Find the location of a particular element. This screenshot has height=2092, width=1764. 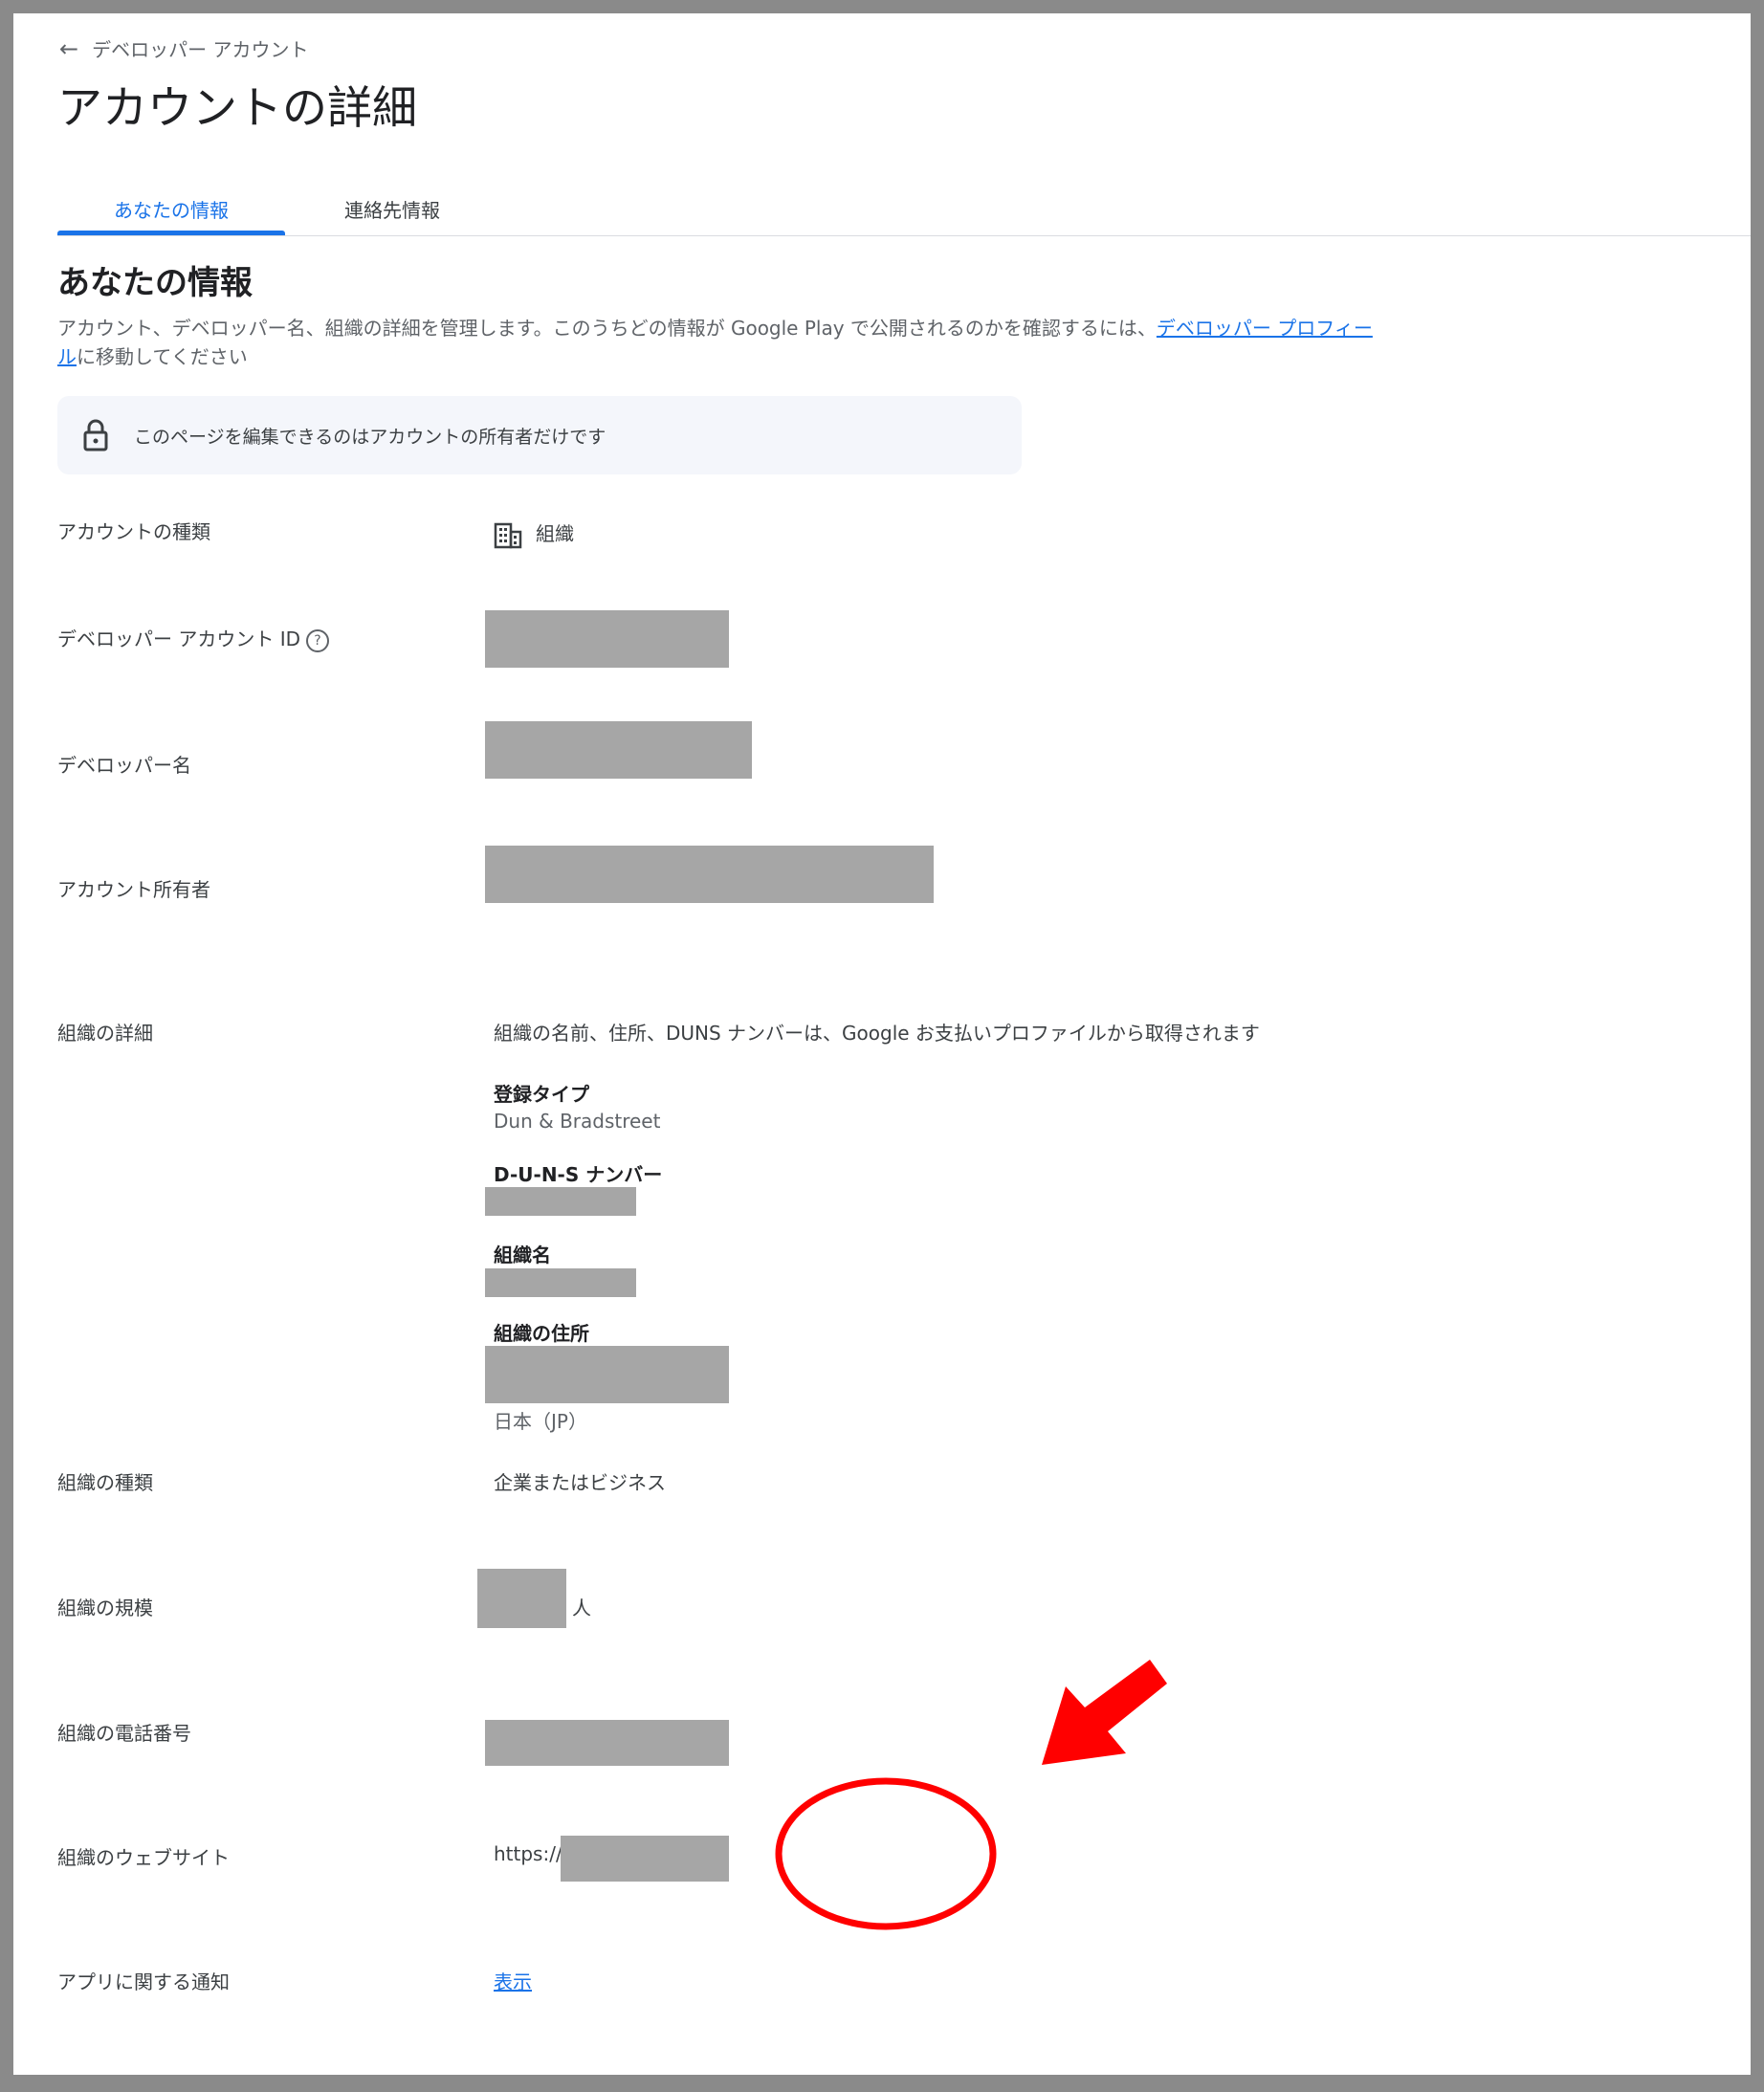

annotation-overlay is located at coordinates (971, 1795).